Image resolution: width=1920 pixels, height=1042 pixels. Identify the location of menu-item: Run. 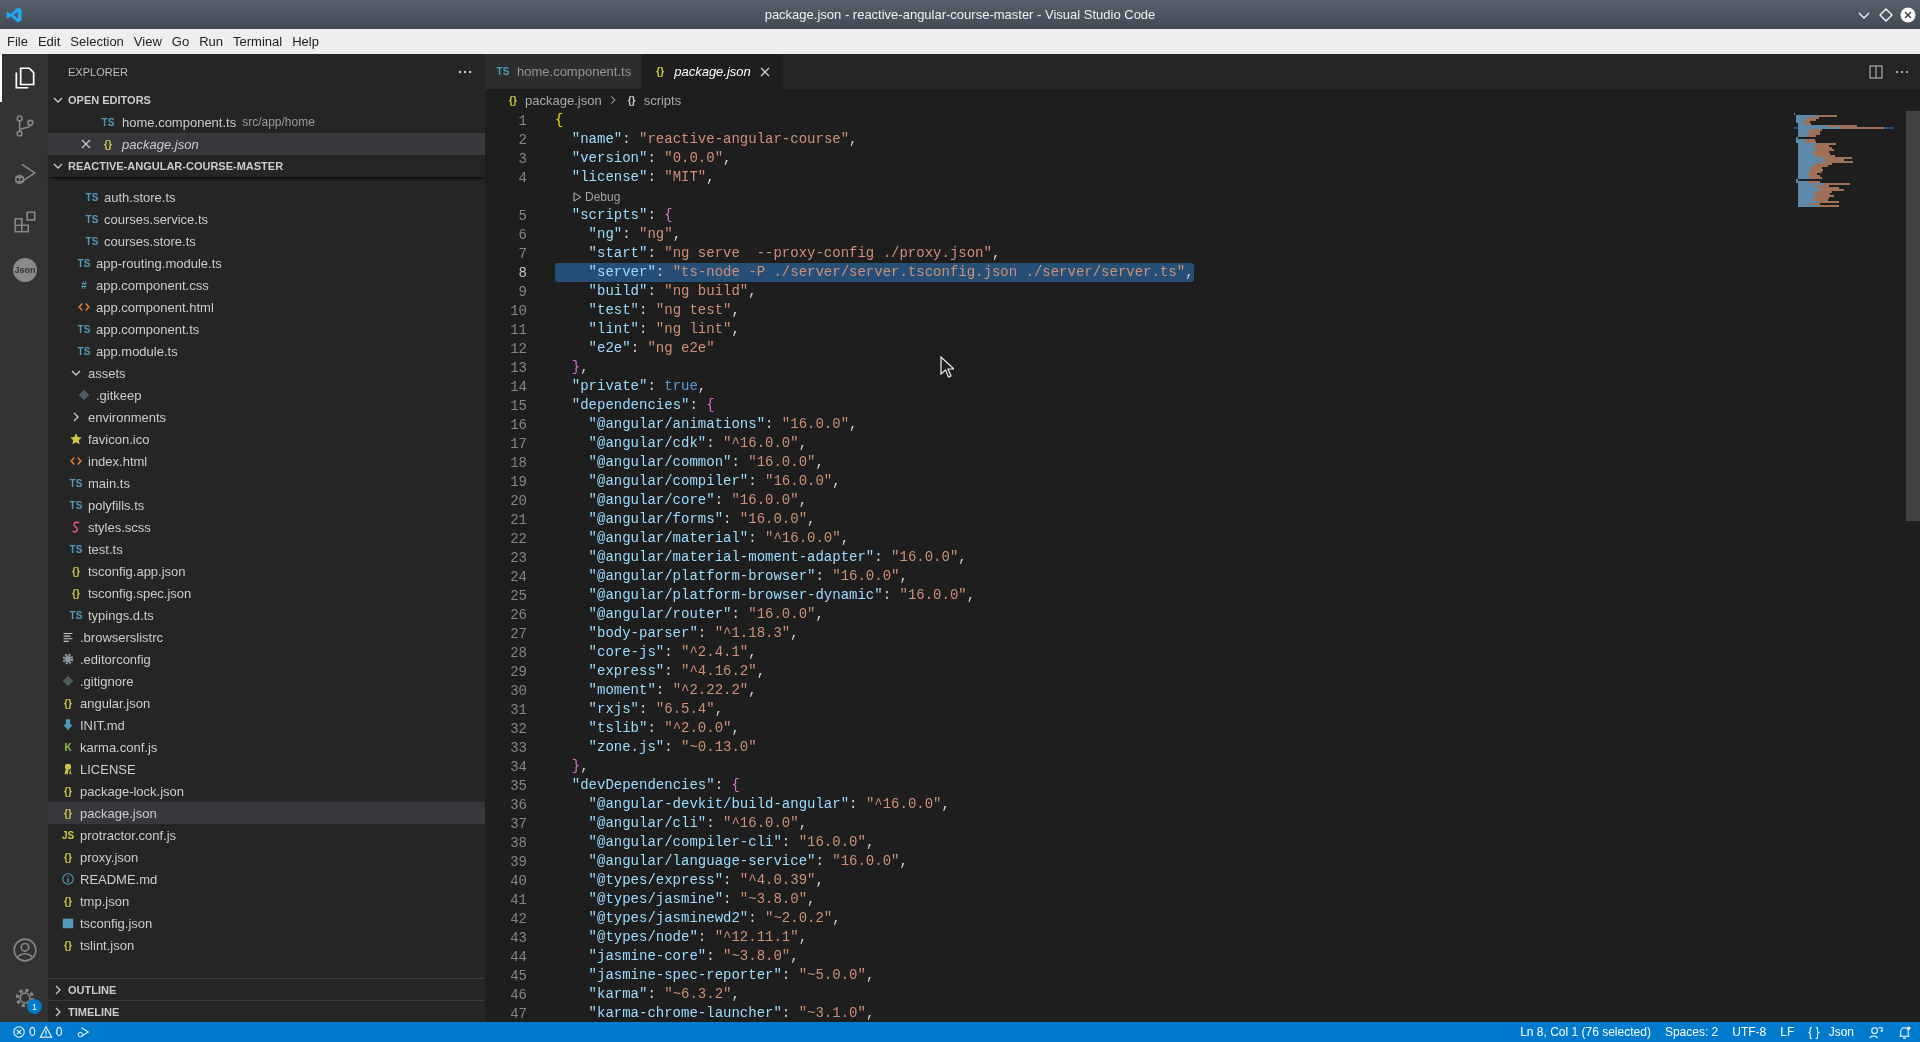
(211, 41).